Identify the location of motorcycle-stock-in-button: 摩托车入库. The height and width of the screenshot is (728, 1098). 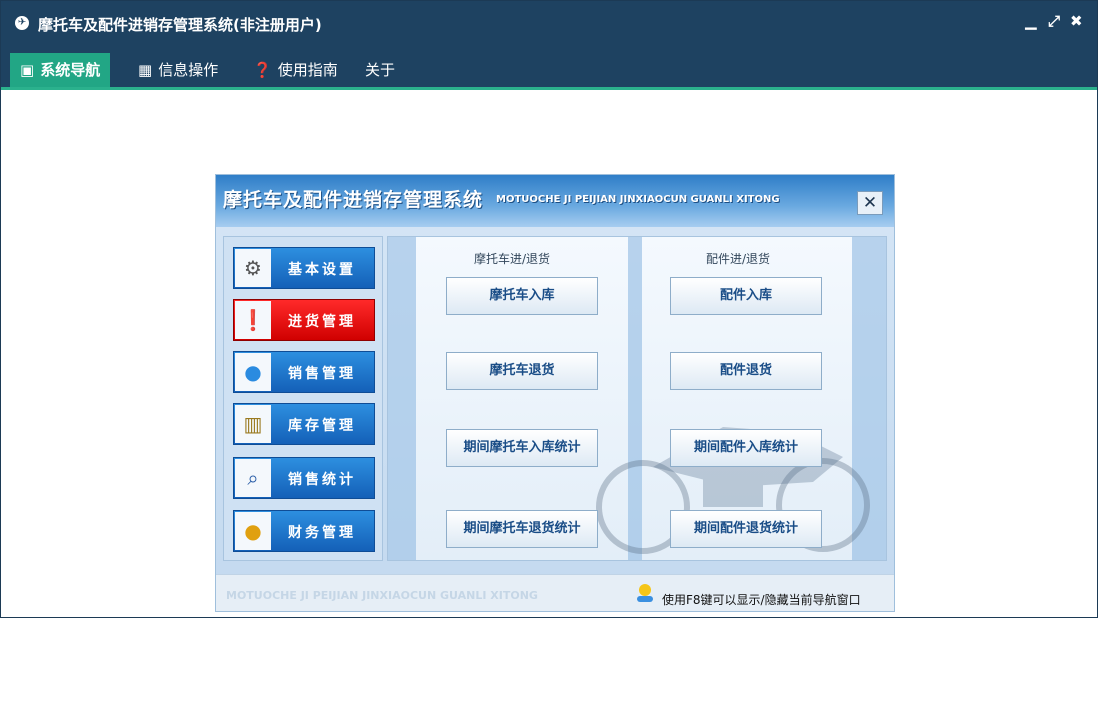
(522, 296).